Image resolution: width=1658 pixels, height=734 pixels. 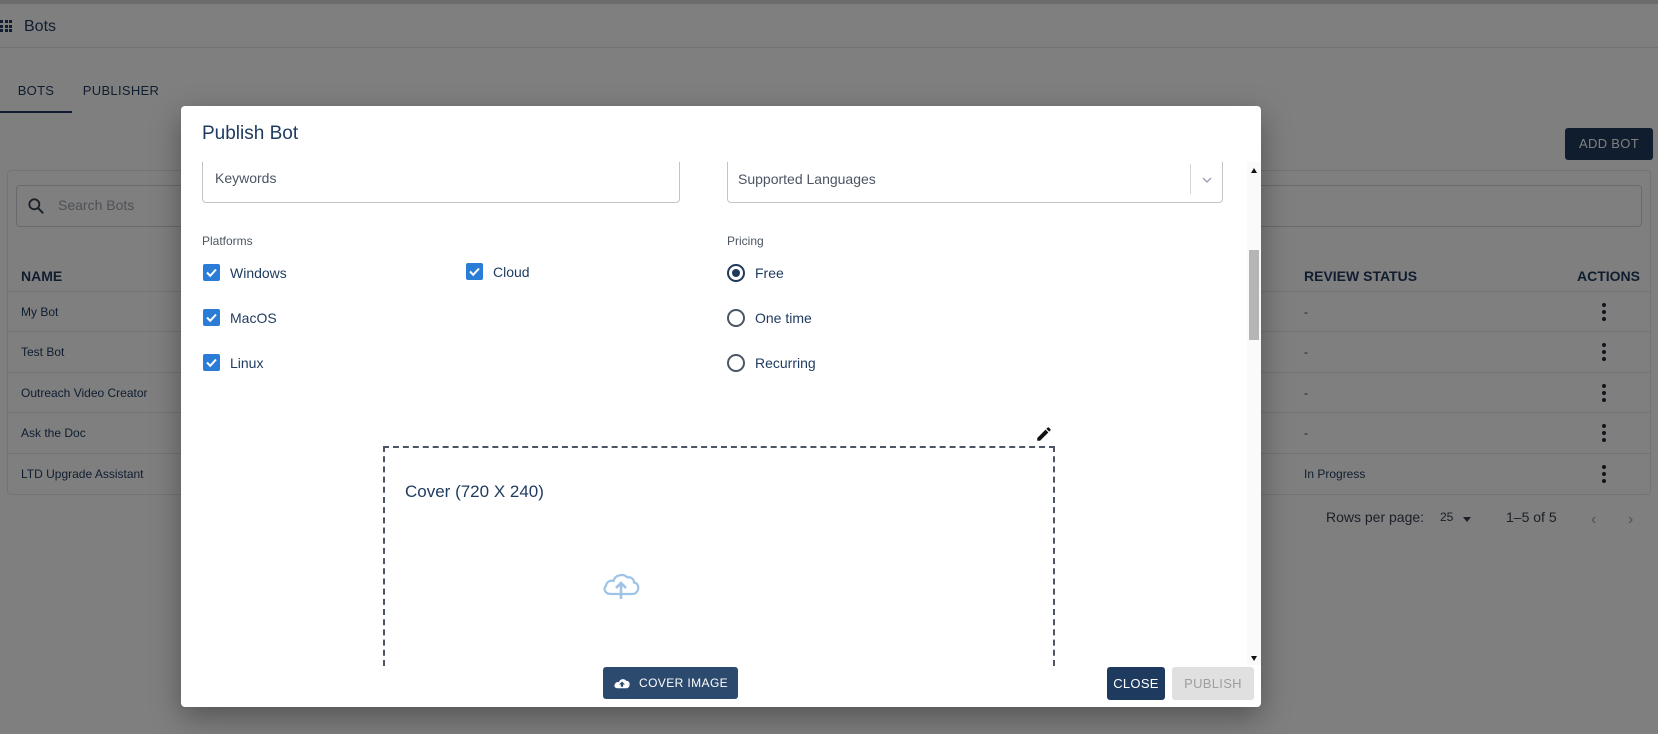 I want to click on keywords-placeholder: Keywords, so click(x=246, y=178).